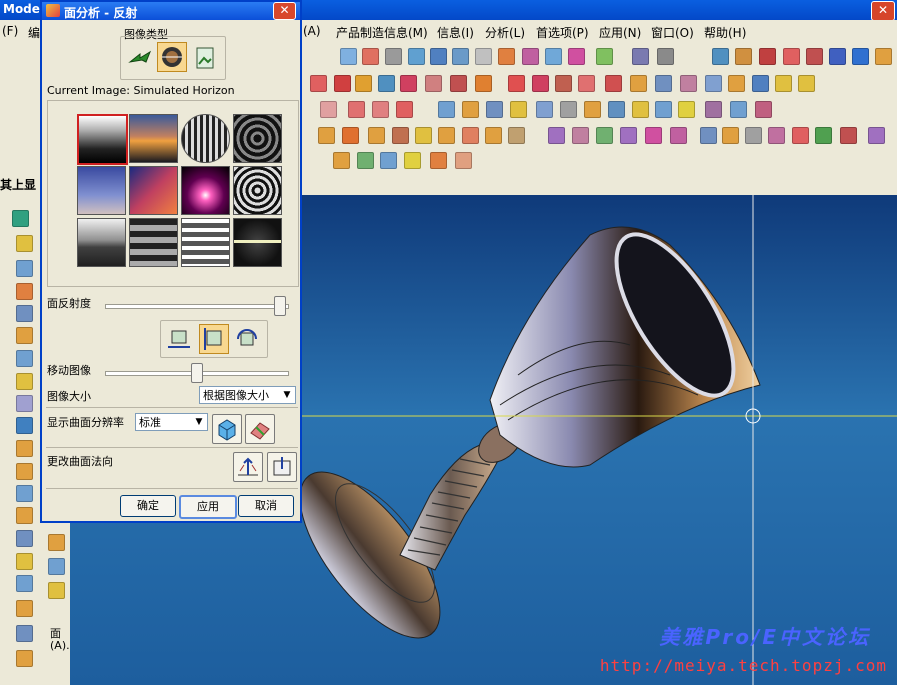 This screenshot has height=685, width=897. What do you see at coordinates (257, 190) in the screenshot?
I see `thumb-concentric-rings` at bounding box center [257, 190].